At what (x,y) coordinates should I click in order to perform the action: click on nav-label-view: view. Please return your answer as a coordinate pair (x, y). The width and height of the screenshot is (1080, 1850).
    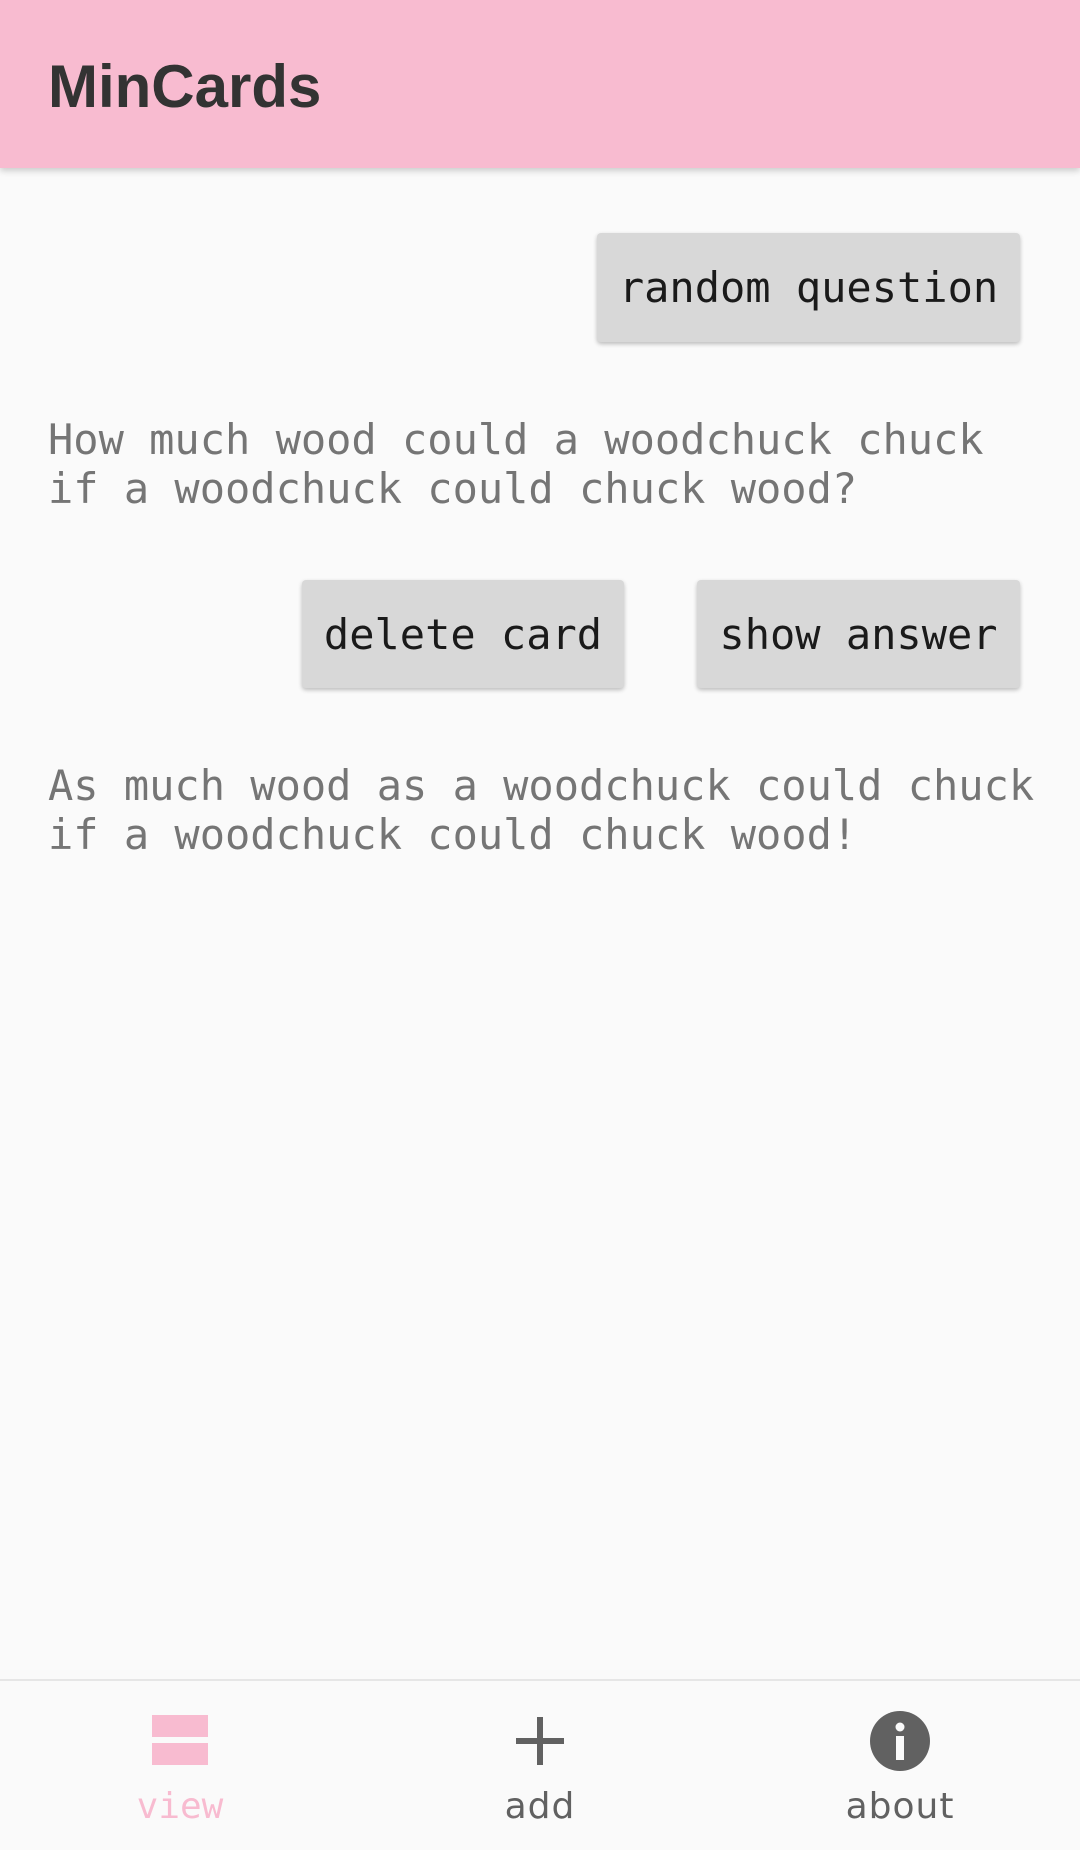
    Looking at the image, I should click on (180, 1806).